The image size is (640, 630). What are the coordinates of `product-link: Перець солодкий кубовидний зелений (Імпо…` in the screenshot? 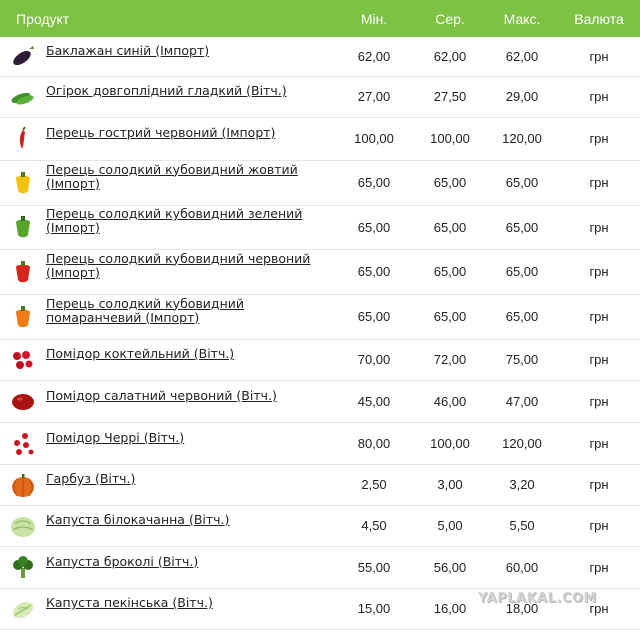 It's located at (190, 221).